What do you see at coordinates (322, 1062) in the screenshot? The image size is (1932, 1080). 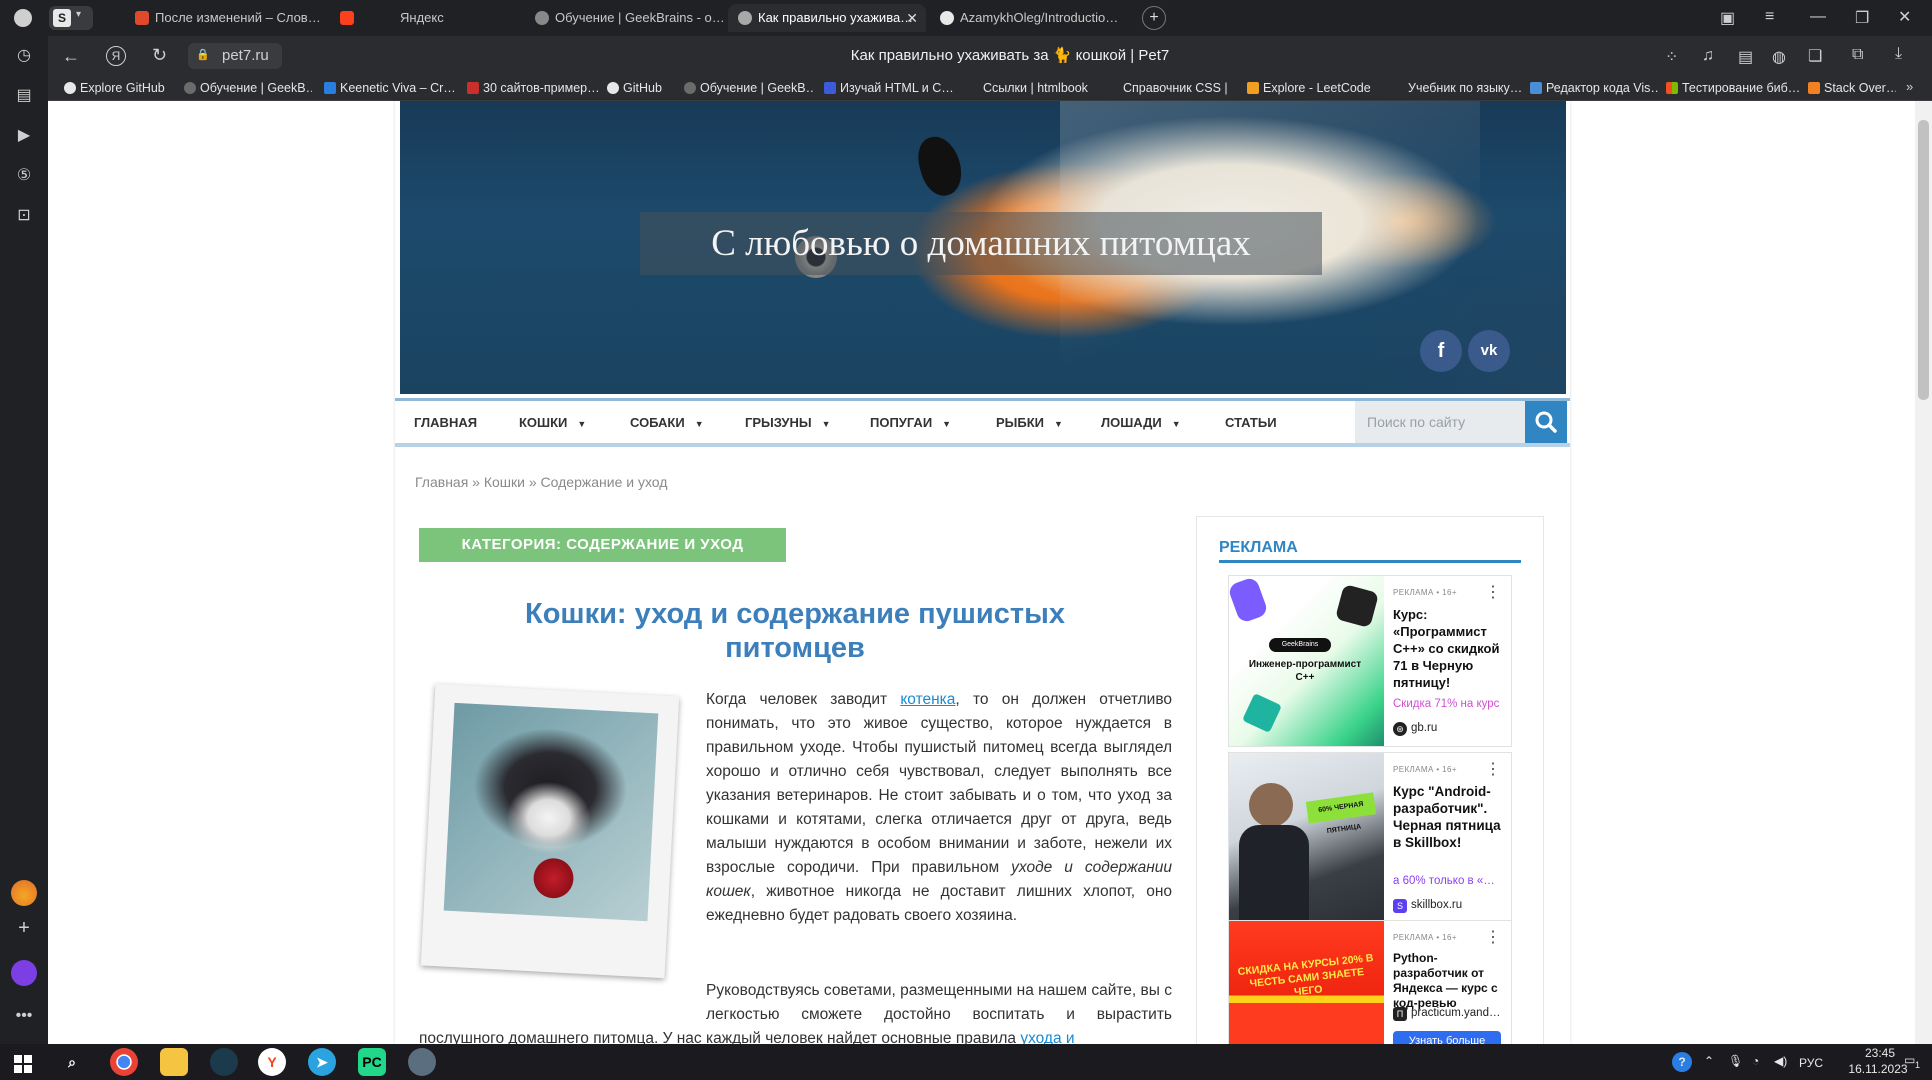 I see `telegram-icon: ➤` at bounding box center [322, 1062].